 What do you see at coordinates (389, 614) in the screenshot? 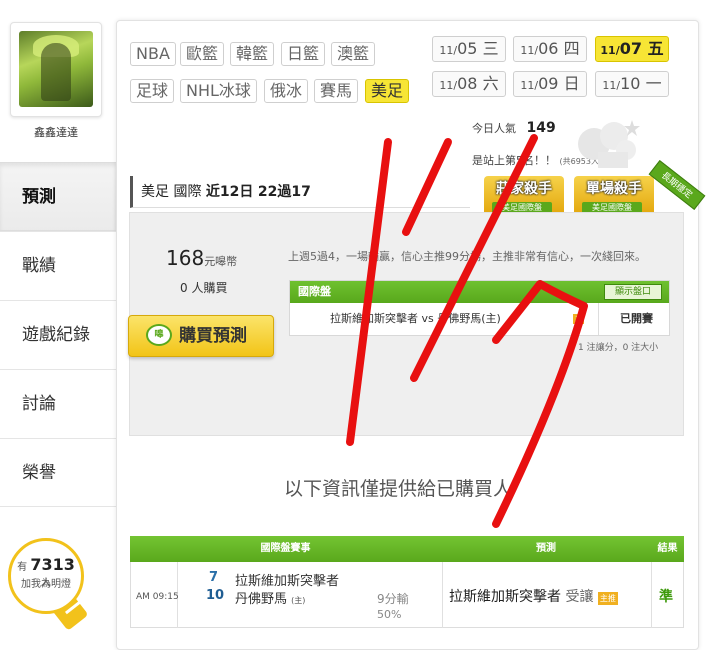
I see `pick-percentage: 50%` at bounding box center [389, 614].